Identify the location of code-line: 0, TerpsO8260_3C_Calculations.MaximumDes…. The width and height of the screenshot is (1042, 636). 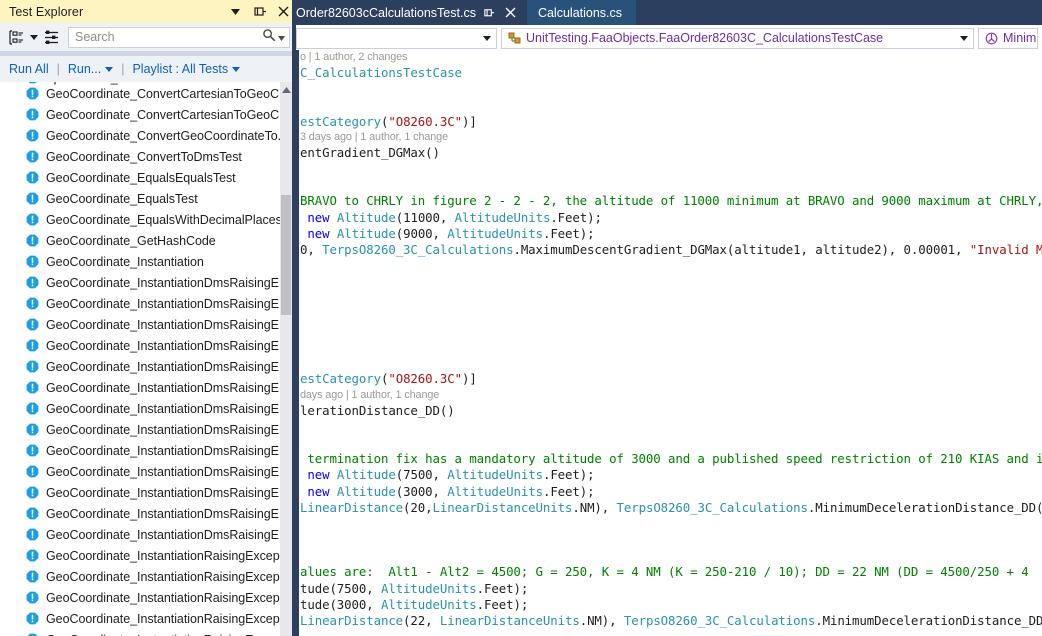
(671, 250).